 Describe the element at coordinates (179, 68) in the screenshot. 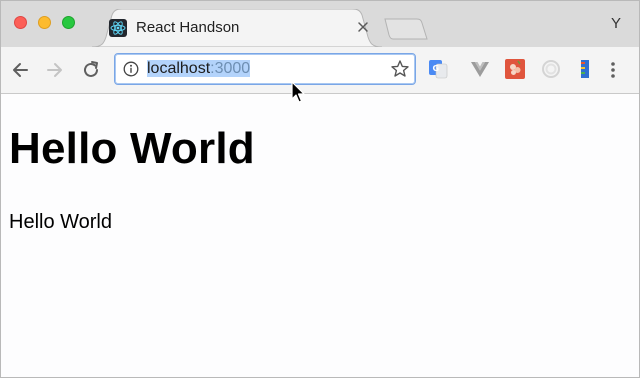

I see `url-host: localhost` at that location.